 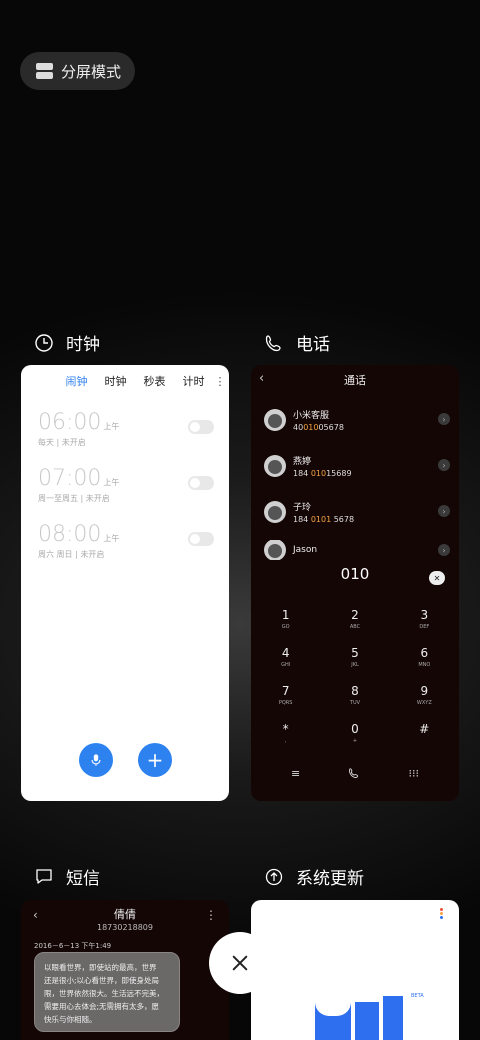 I want to click on call-icon, so click(x=354, y=774).